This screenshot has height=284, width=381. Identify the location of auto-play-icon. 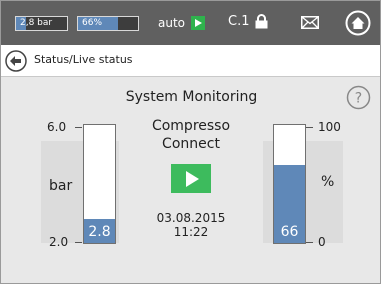
(198, 23).